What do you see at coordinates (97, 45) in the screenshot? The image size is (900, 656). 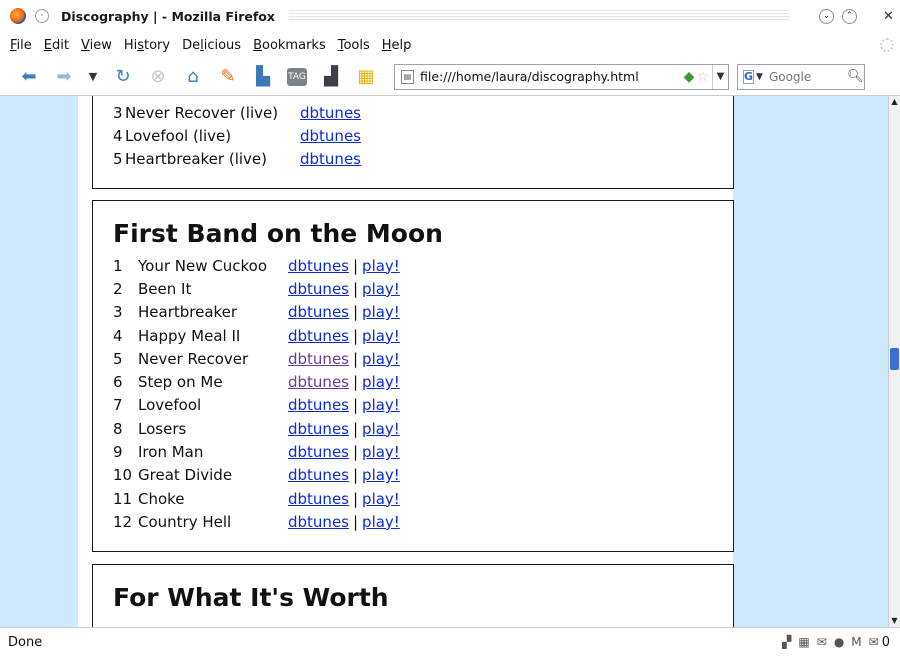 I see `menu-view: View` at bounding box center [97, 45].